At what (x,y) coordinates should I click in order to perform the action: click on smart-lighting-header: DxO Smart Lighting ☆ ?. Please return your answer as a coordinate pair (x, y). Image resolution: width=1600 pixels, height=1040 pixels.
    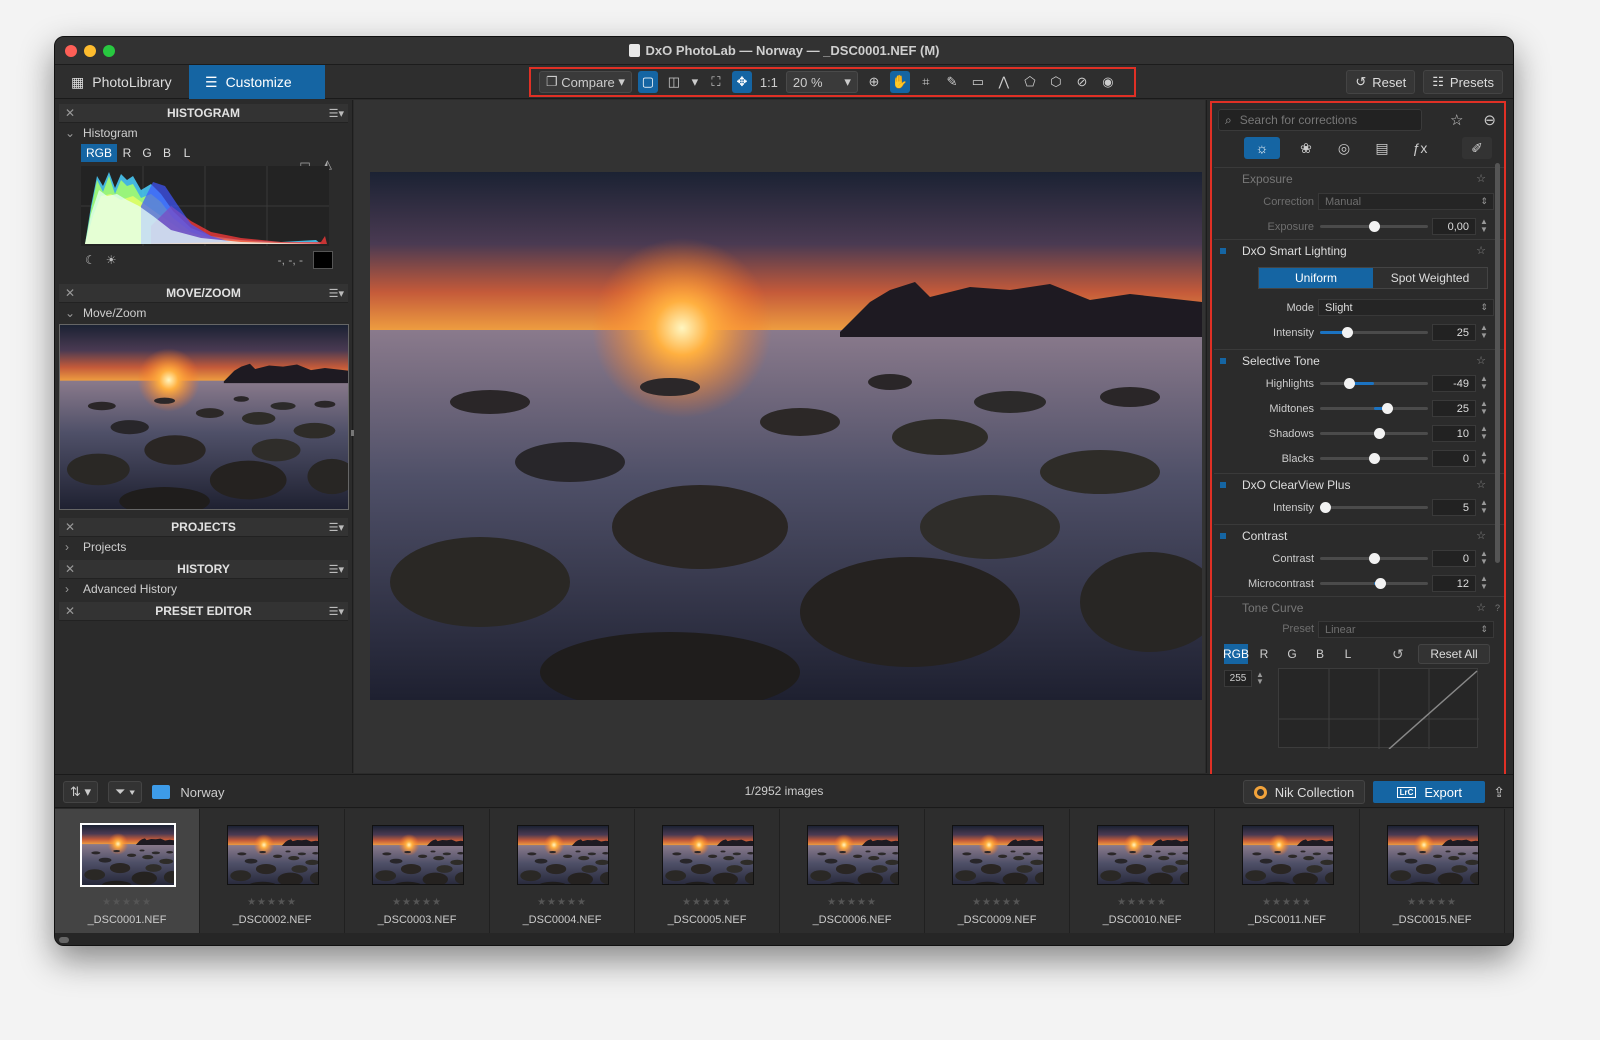
    Looking at the image, I should click on (1359, 250).